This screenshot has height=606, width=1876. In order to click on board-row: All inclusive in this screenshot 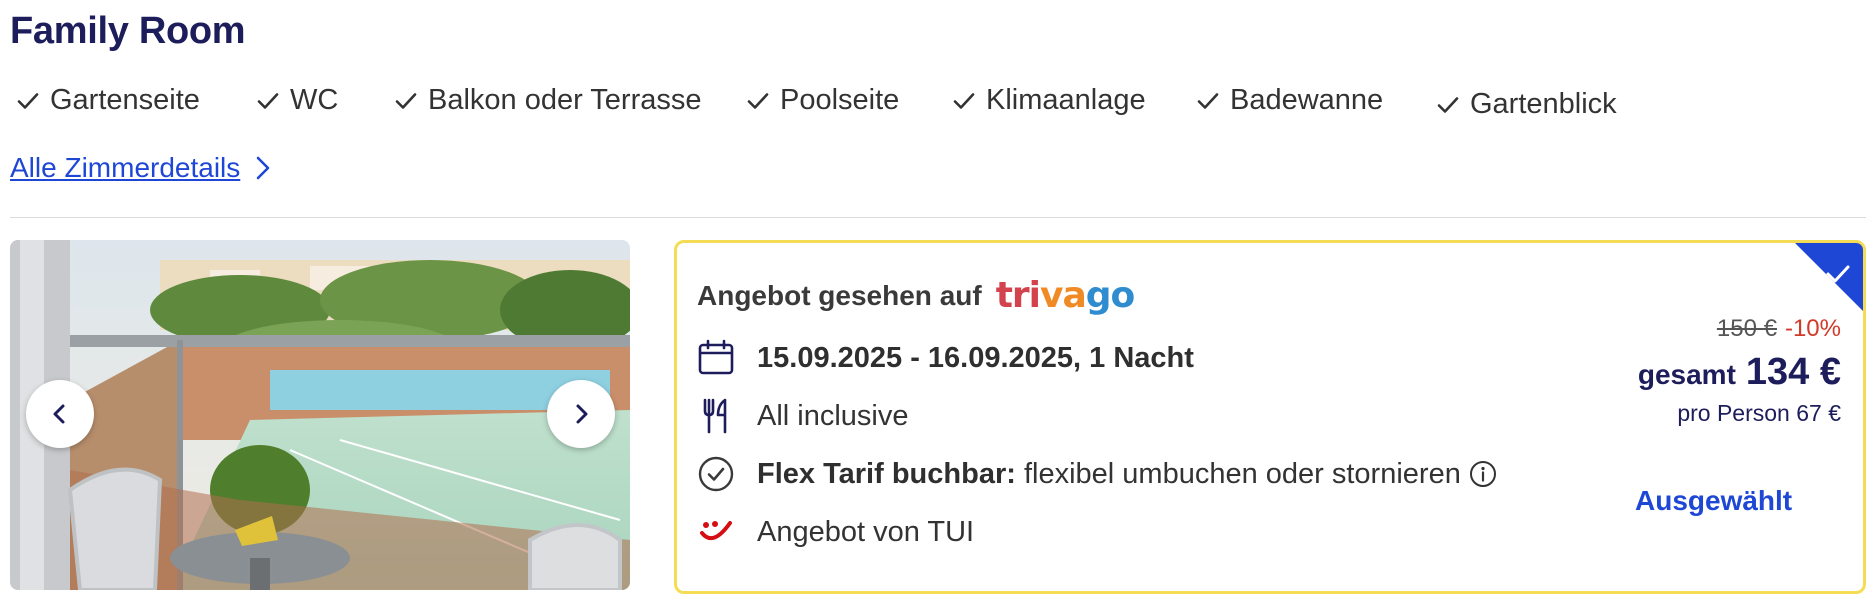, I will do `click(803, 416)`.